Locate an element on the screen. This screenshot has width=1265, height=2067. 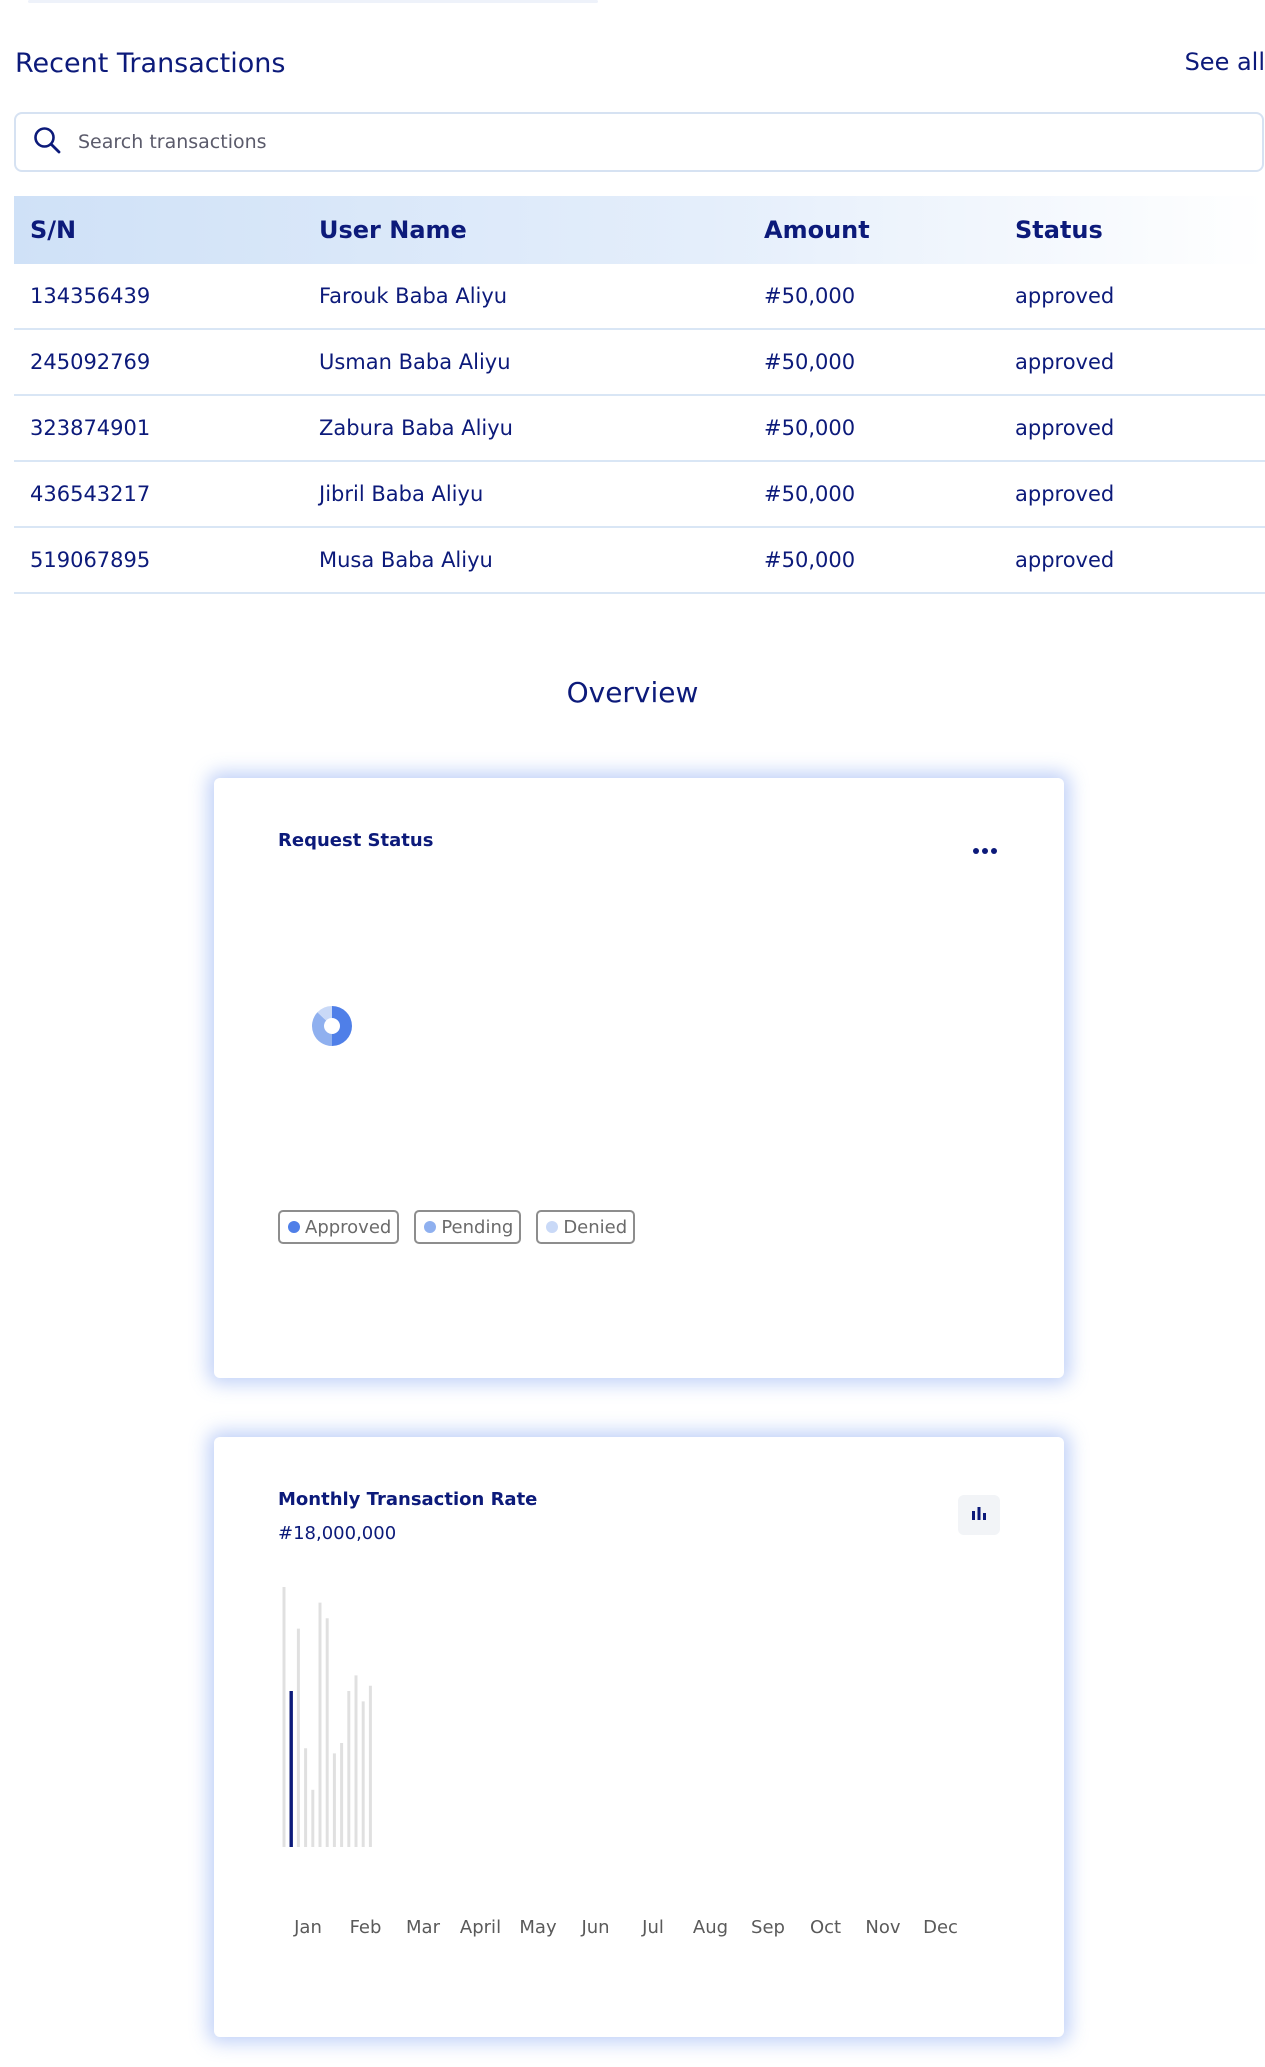
search-icon is located at coordinates (47, 142).